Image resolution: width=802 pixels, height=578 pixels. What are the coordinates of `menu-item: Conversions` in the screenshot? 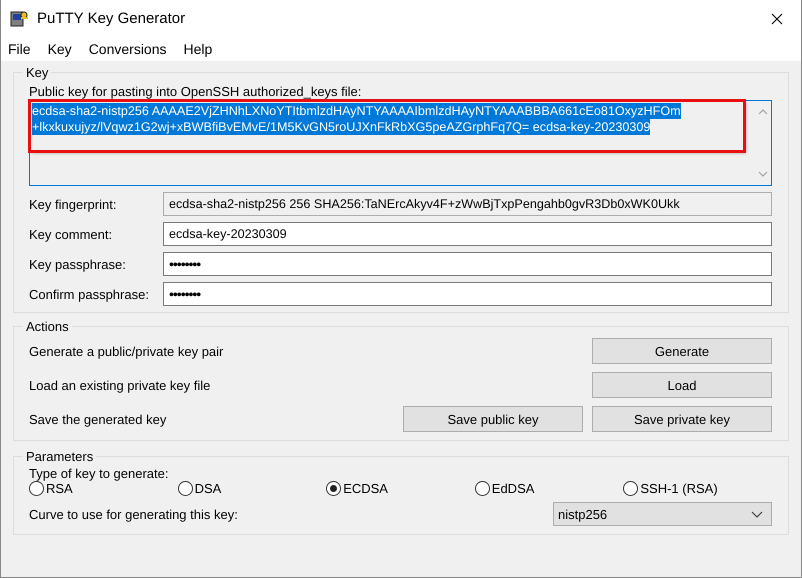 It's located at (127, 49).